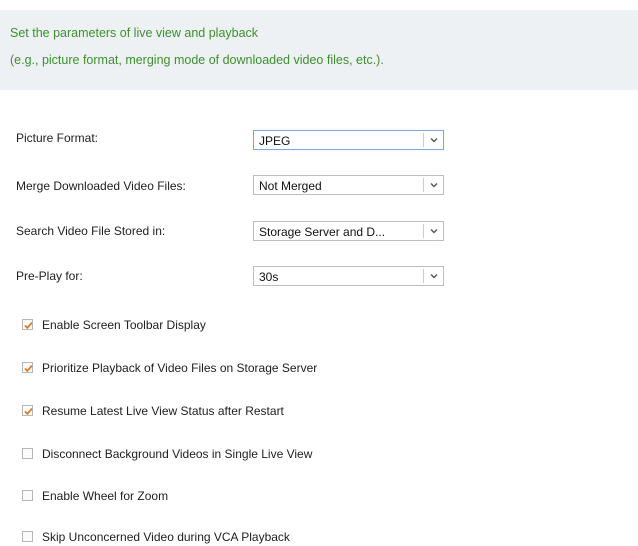  I want to click on pre-play-label: Pre-Play for:, so click(49, 276).